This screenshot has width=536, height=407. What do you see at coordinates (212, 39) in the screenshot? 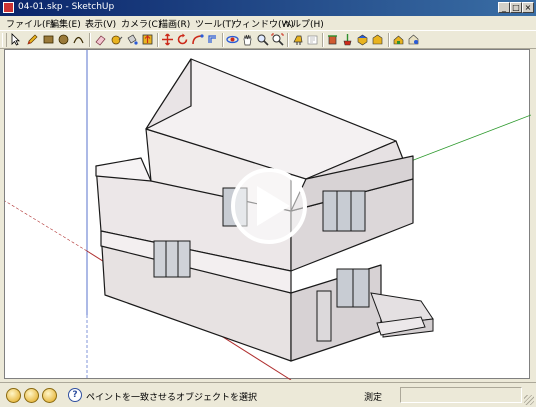
I see `offset-icon` at bounding box center [212, 39].